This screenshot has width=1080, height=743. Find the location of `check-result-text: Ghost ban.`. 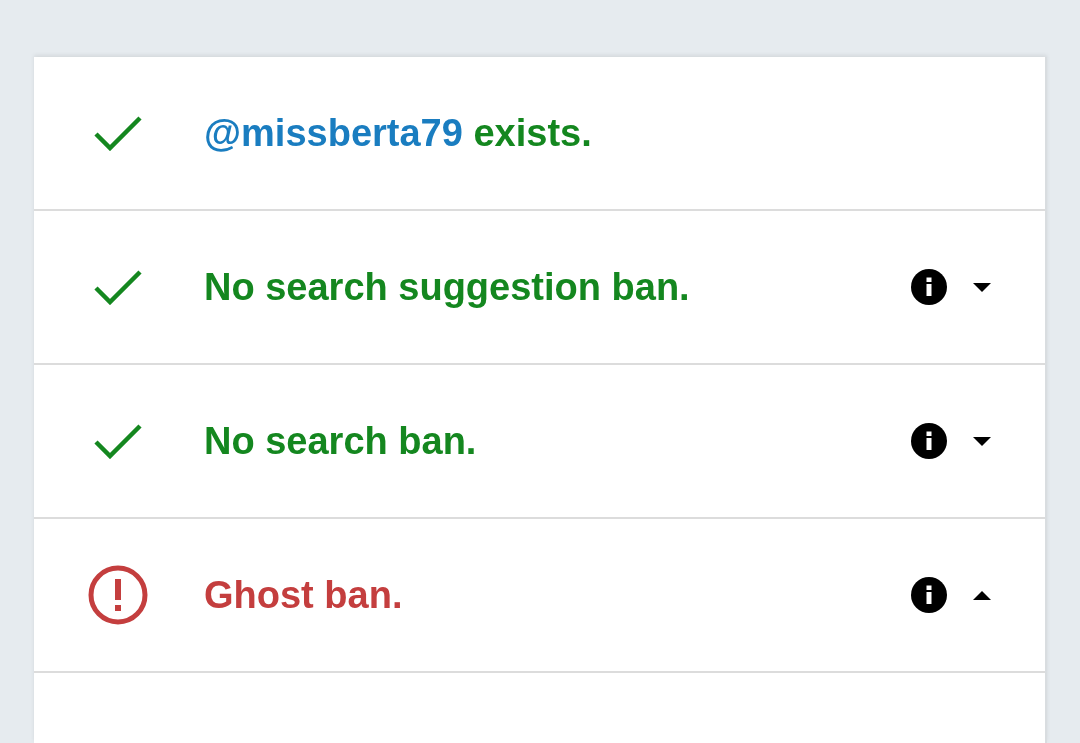

check-result-text: Ghost ban. is located at coordinates (303, 594).